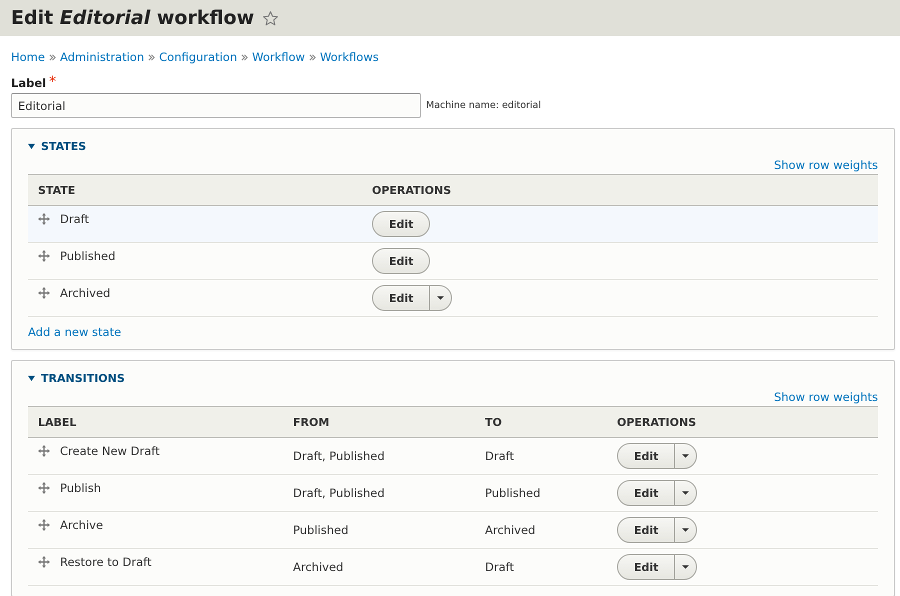  I want to click on field-label: Label, so click(28, 83).